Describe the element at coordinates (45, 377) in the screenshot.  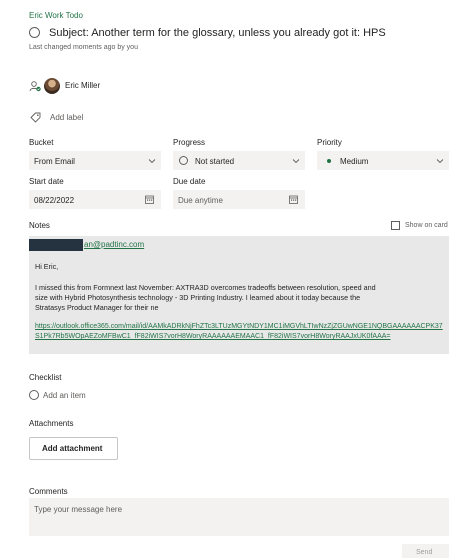
I see `checklist-label: Checklist` at that location.